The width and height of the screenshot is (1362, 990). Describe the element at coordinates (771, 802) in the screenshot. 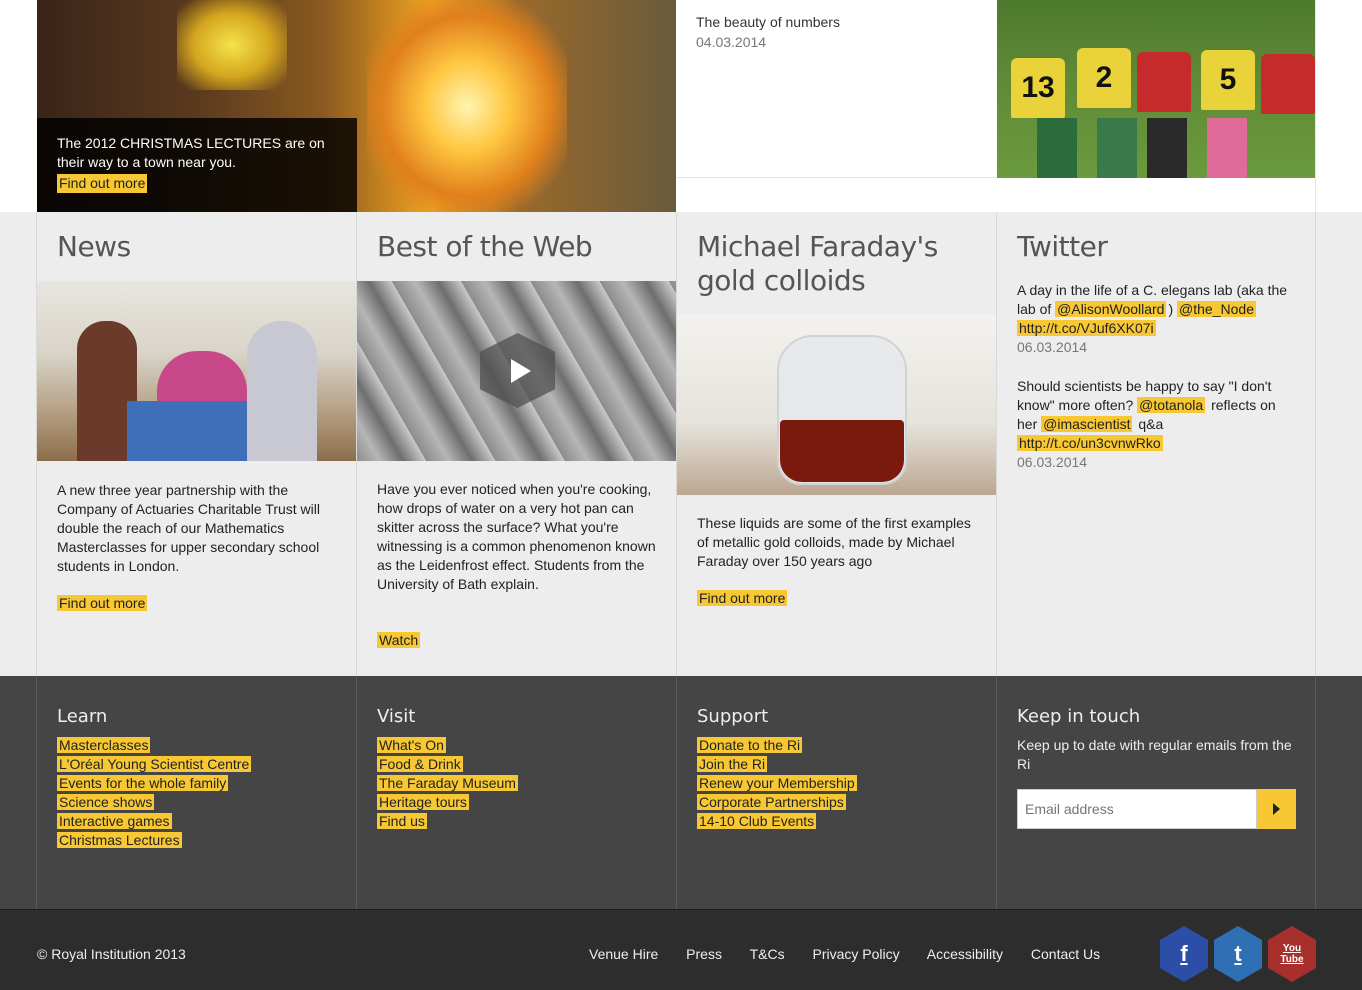

I see `footer-link-corporate-partnerships: Corporate Partnerships` at that location.